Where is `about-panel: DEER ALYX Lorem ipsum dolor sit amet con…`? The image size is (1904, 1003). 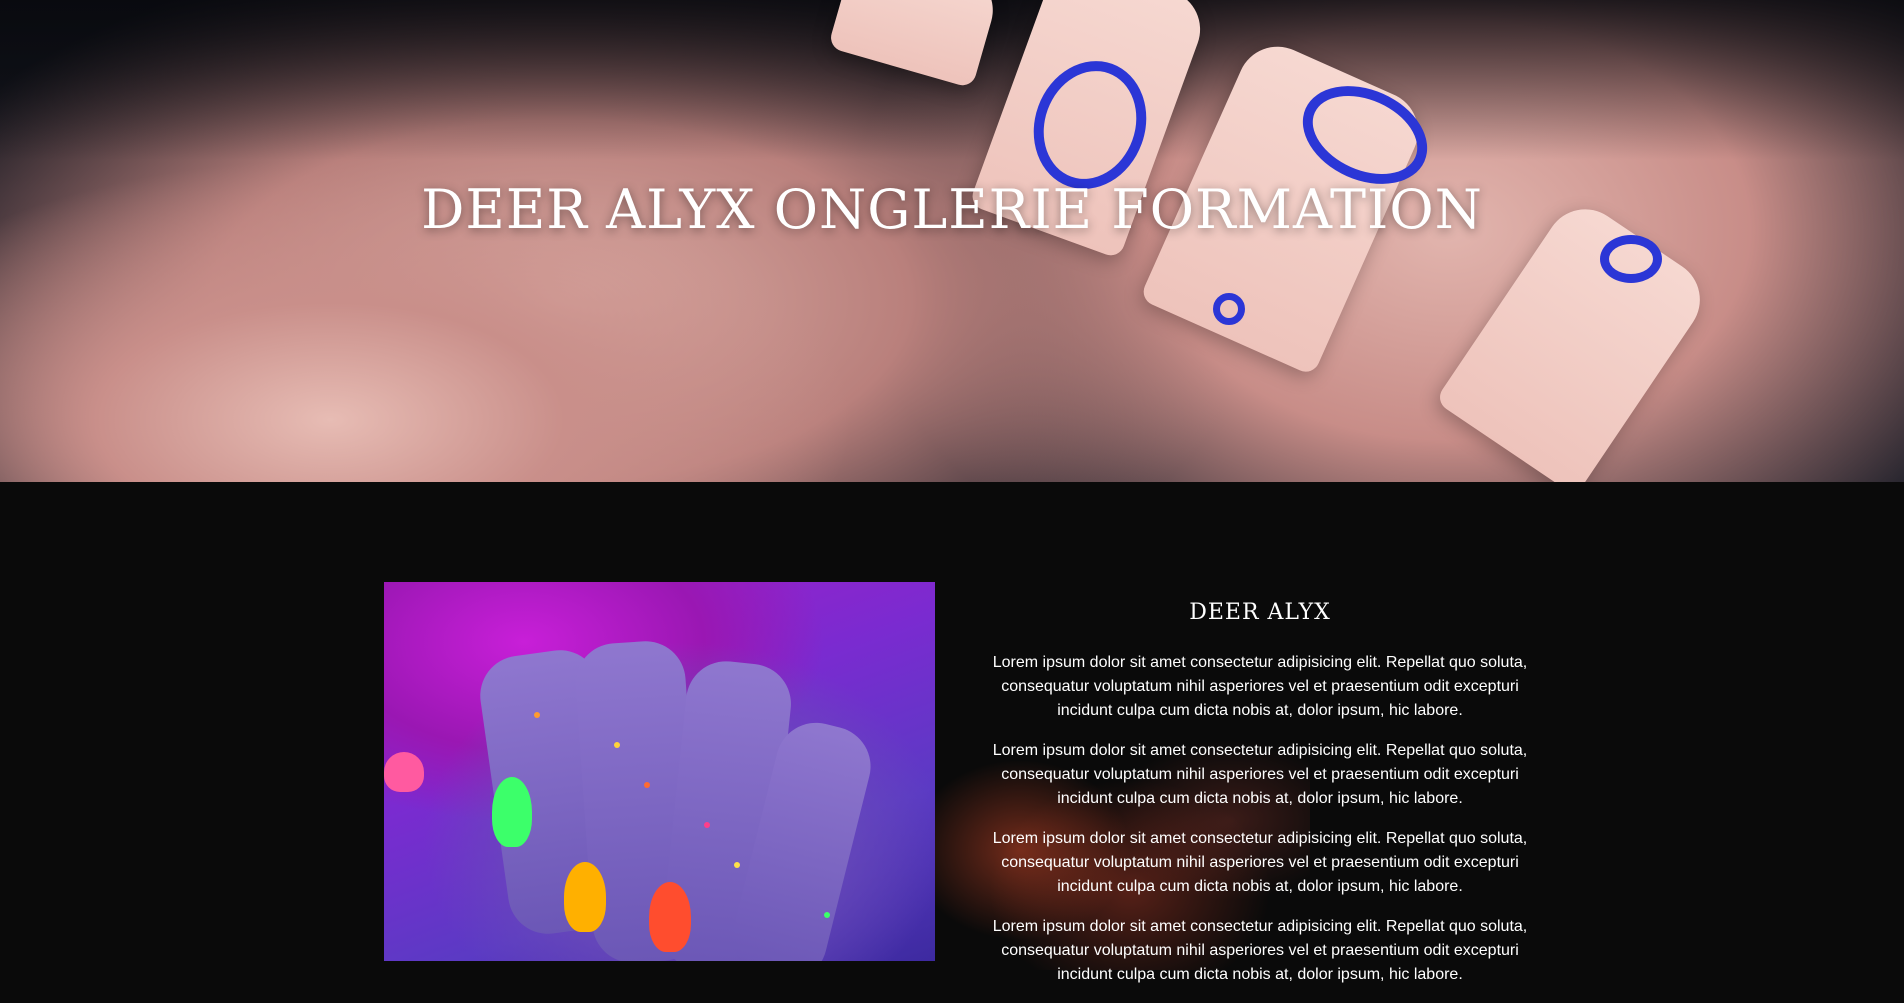 about-panel: DEER ALYX Lorem ipsum dolor sit amet con… is located at coordinates (1260, 801).